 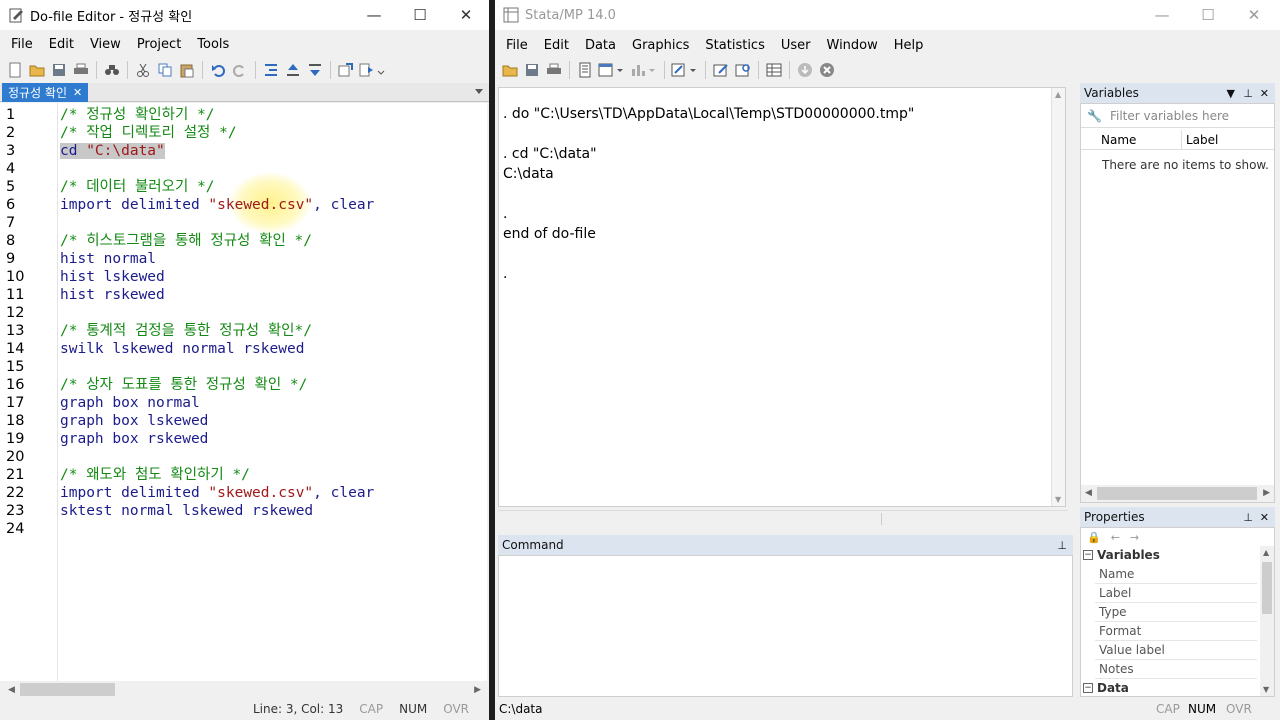 I want to click on code-line: hist normal, so click(x=108, y=259).